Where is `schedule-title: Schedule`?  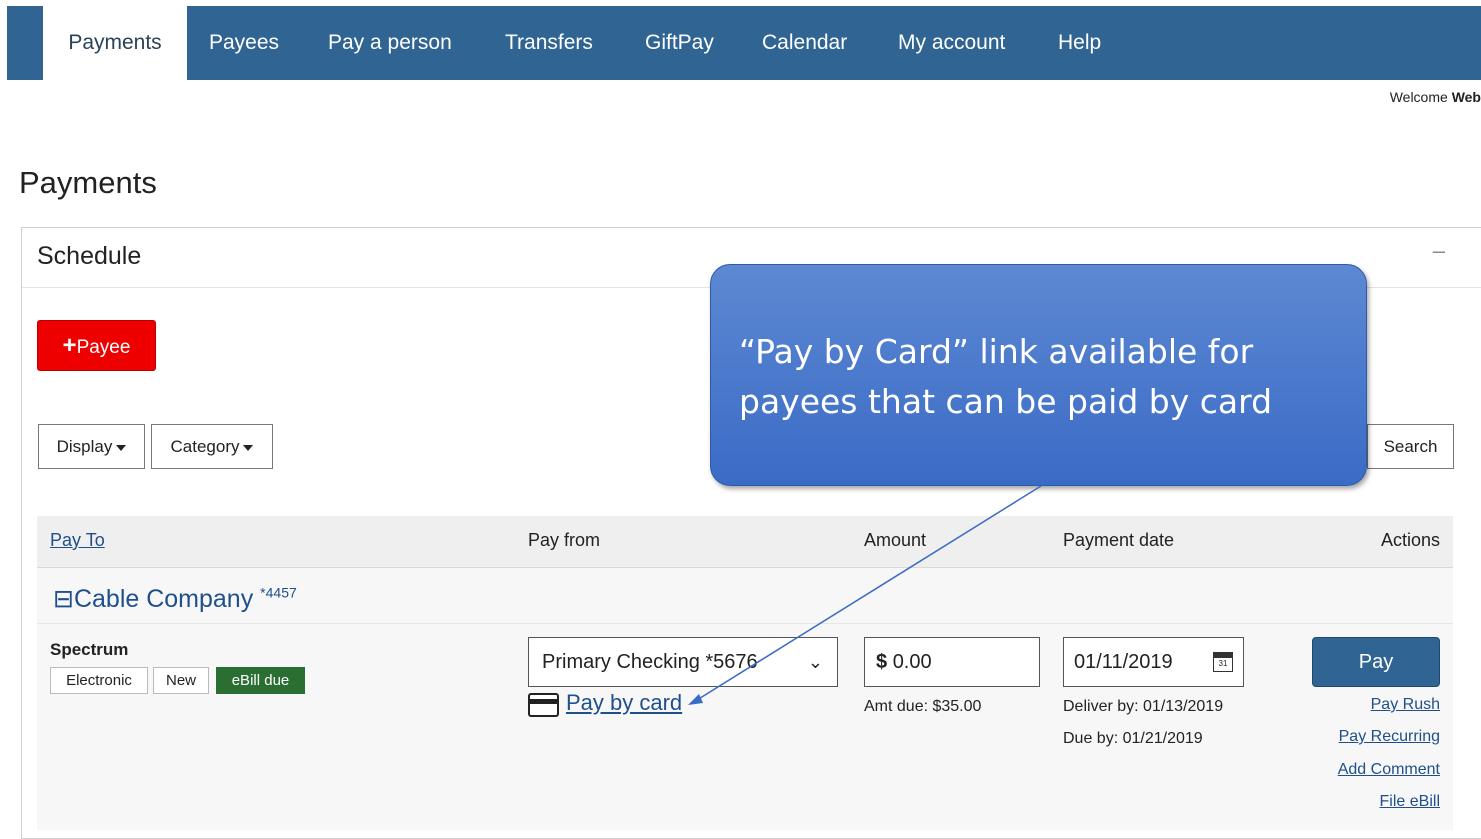 schedule-title: Schedule is located at coordinates (89, 256).